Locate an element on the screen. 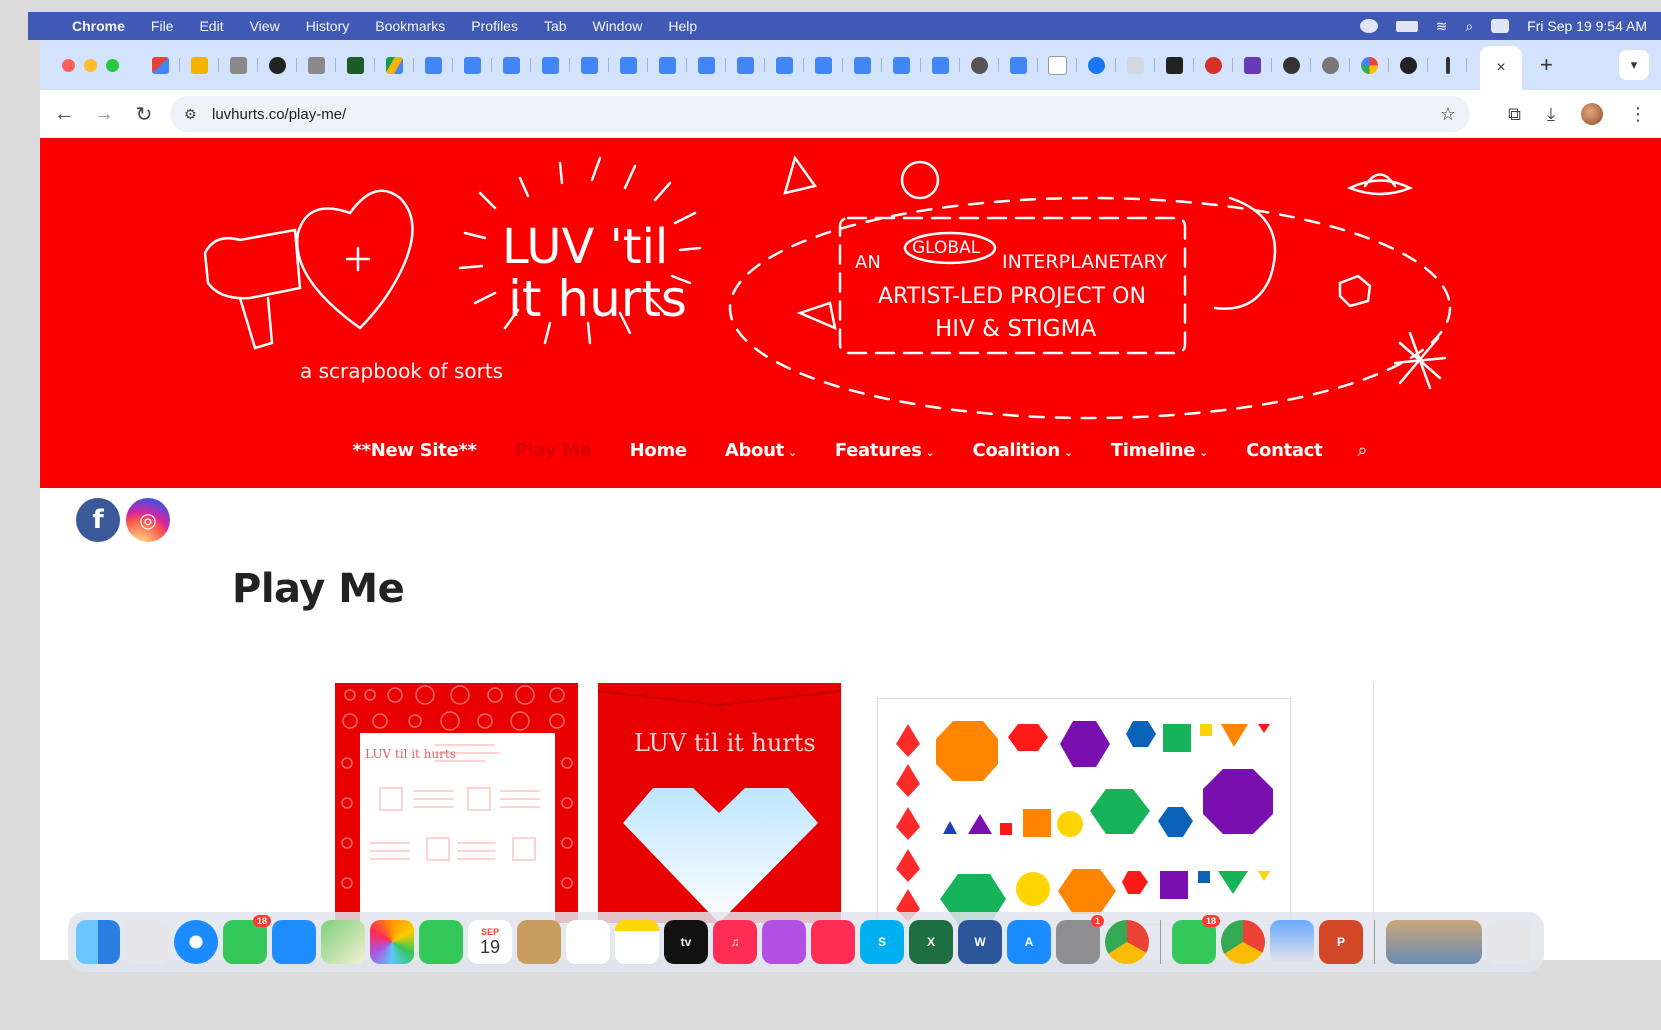 The width and height of the screenshot is (1661, 1030). skype-icon: S is located at coordinates (882, 942).